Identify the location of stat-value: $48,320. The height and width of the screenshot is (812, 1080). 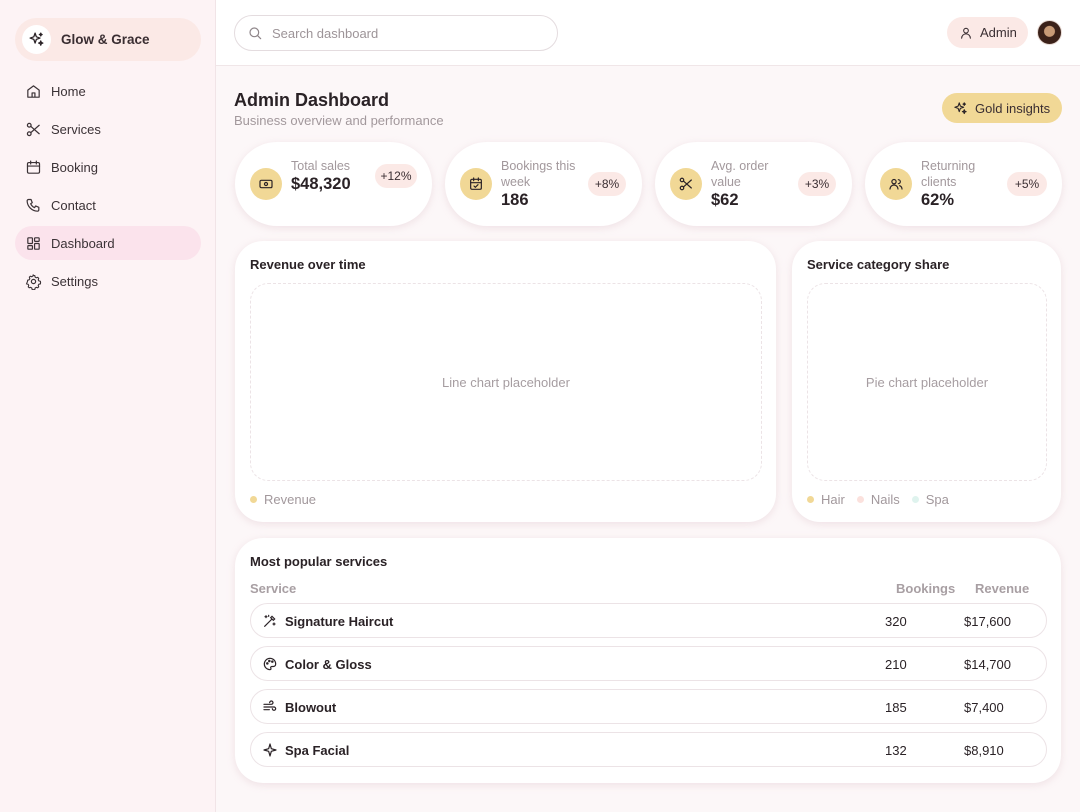
(321, 184).